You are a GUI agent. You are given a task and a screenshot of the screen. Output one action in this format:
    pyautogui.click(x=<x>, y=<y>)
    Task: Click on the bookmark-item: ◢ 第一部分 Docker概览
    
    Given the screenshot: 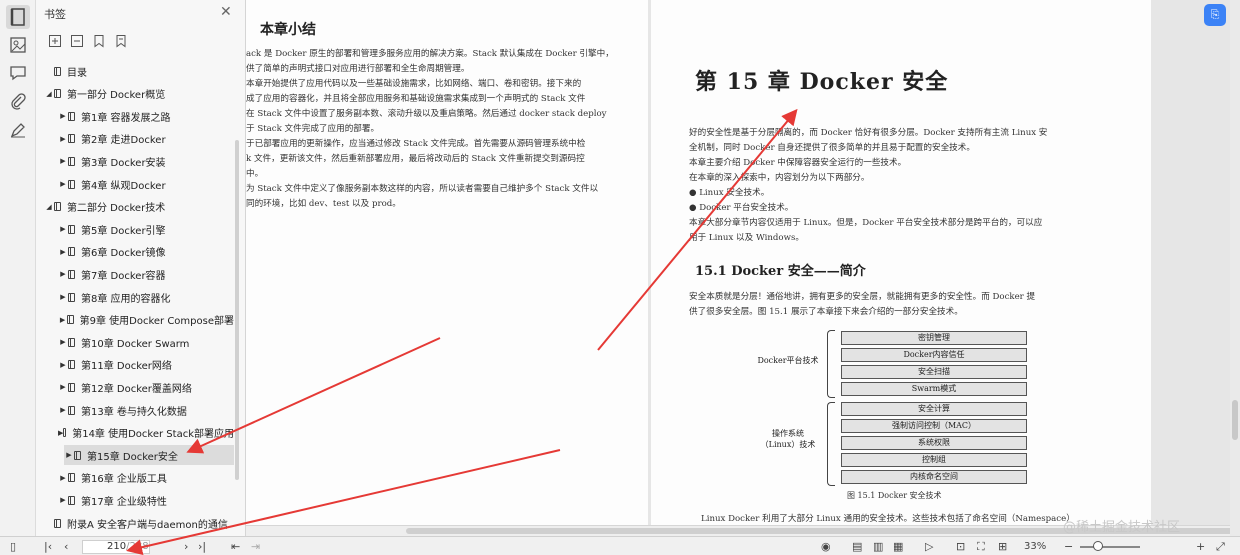 What is the action you would take?
    pyautogui.click(x=135, y=94)
    